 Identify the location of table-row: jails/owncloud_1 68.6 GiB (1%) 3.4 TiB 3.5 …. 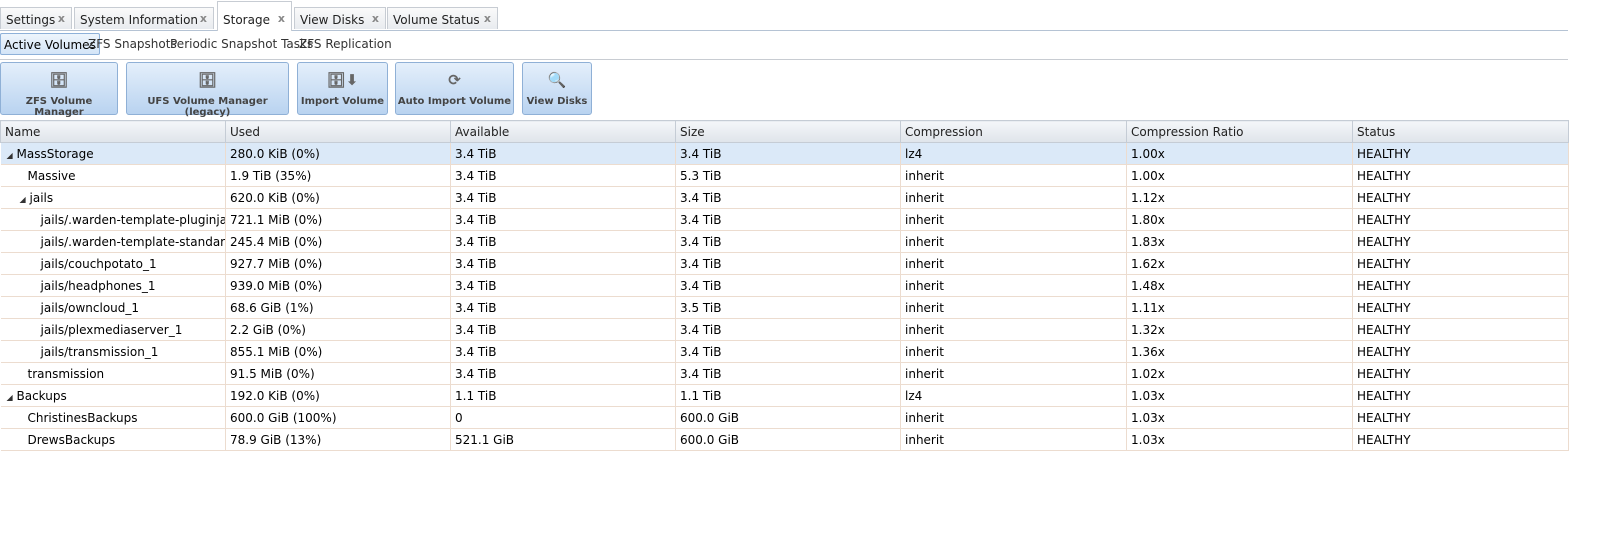
(784, 307).